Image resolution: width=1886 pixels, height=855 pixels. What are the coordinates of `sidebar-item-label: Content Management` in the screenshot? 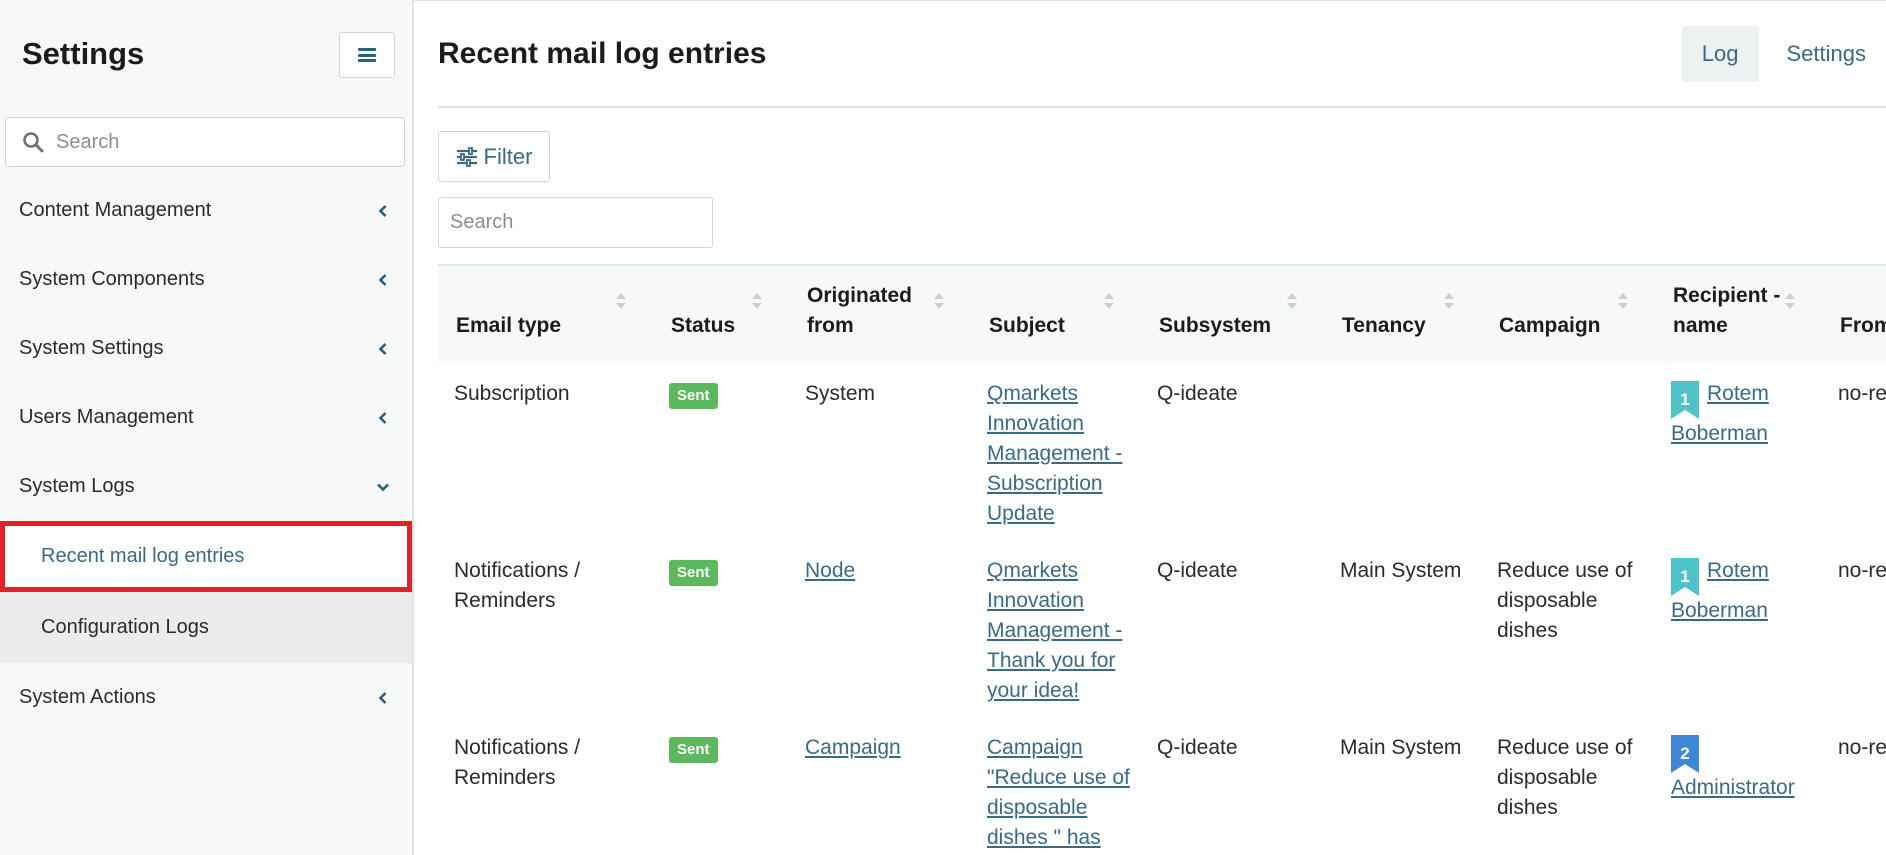 It's located at (115, 210).